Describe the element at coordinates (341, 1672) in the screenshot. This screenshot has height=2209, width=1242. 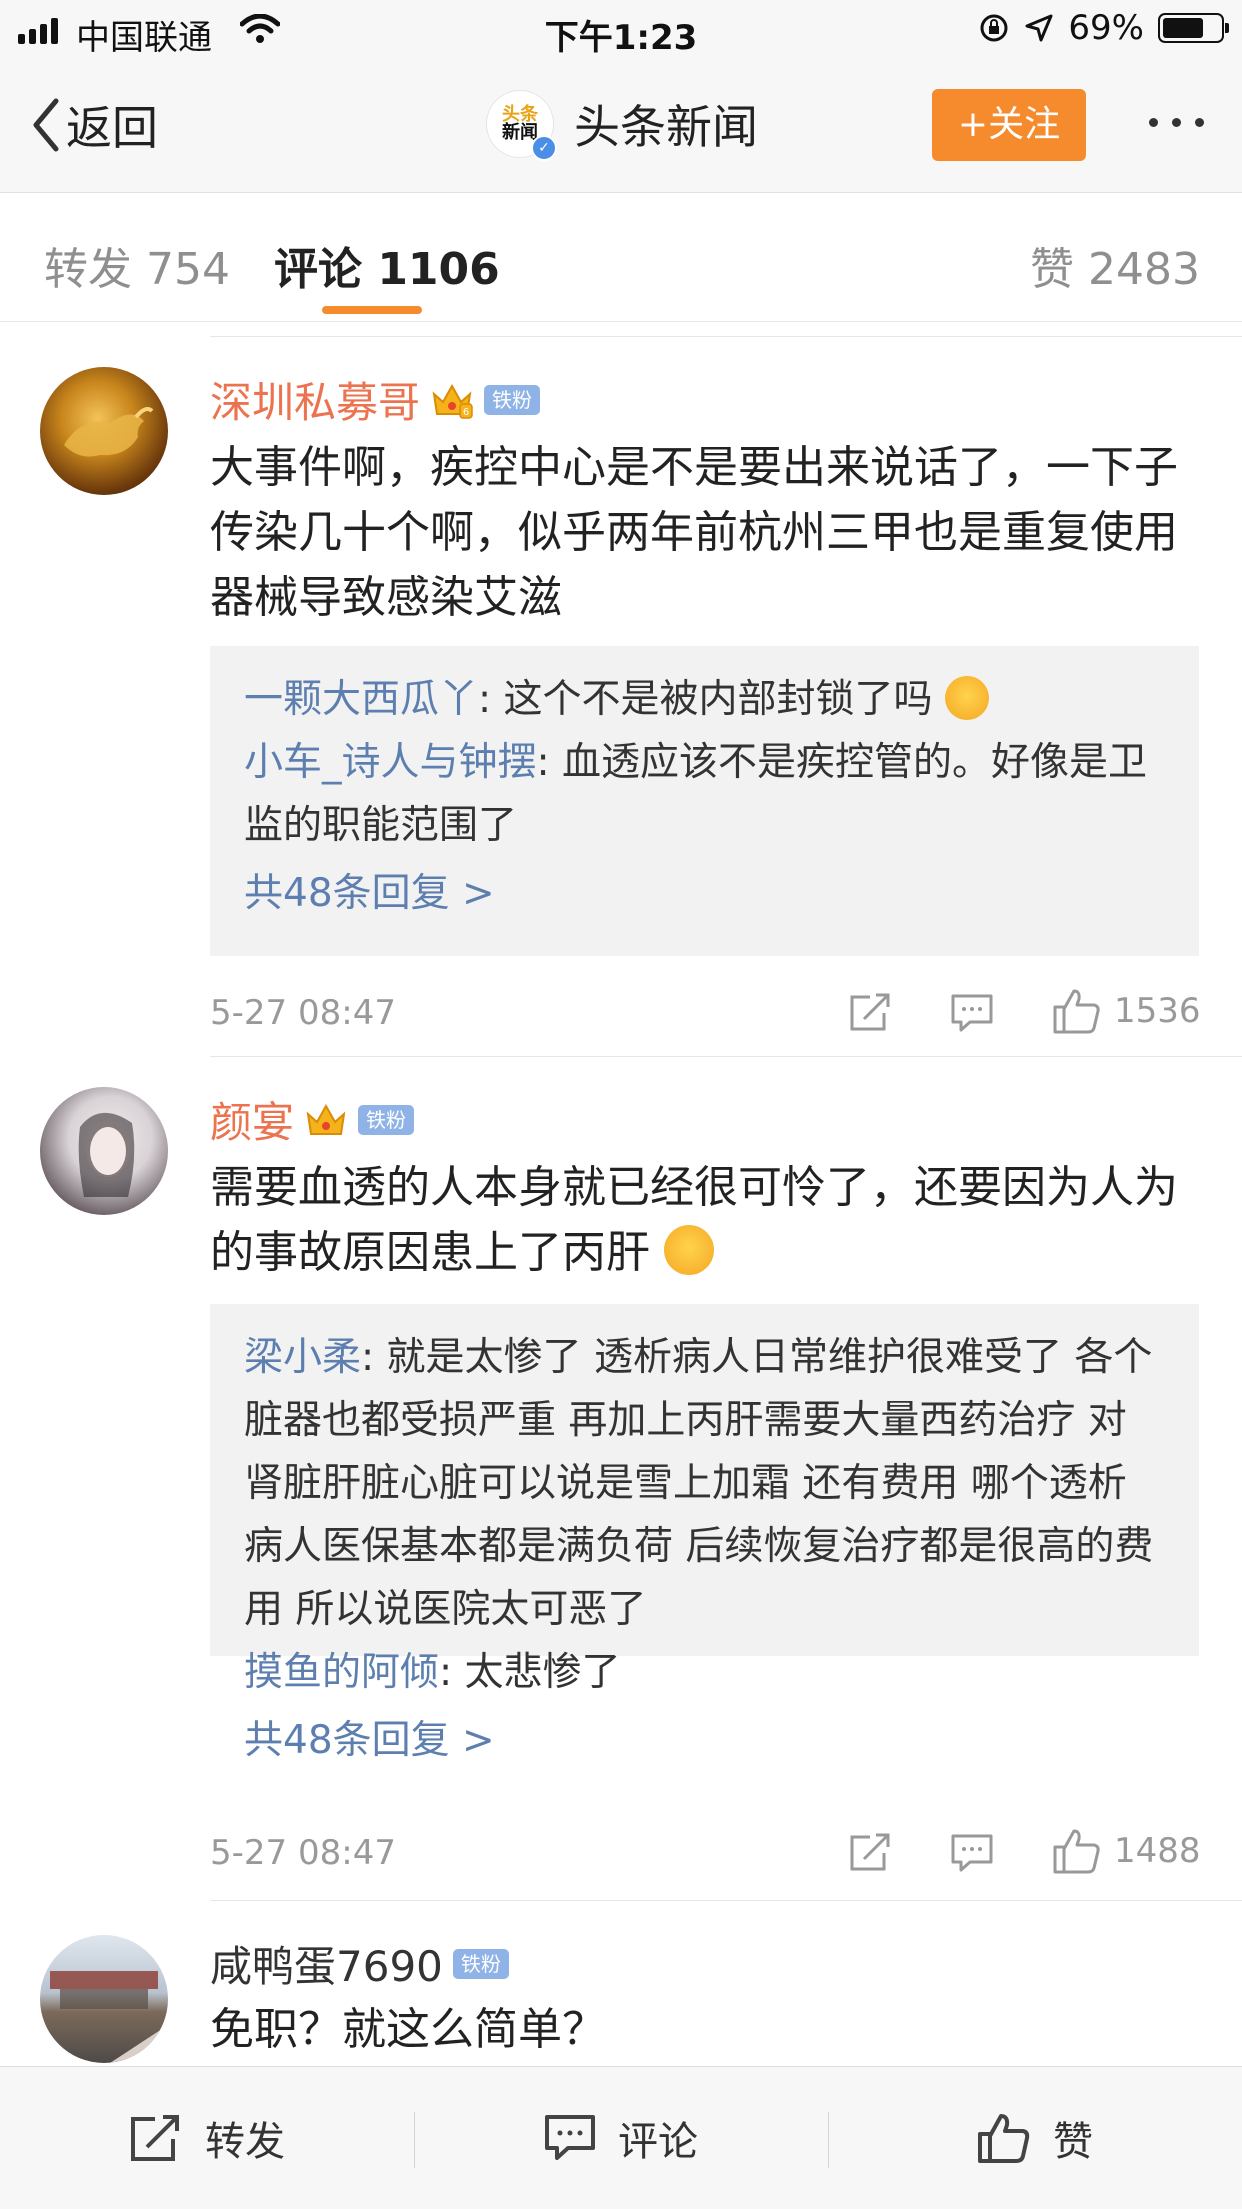
I see `reply-username: 摸鱼的阿倾` at that location.